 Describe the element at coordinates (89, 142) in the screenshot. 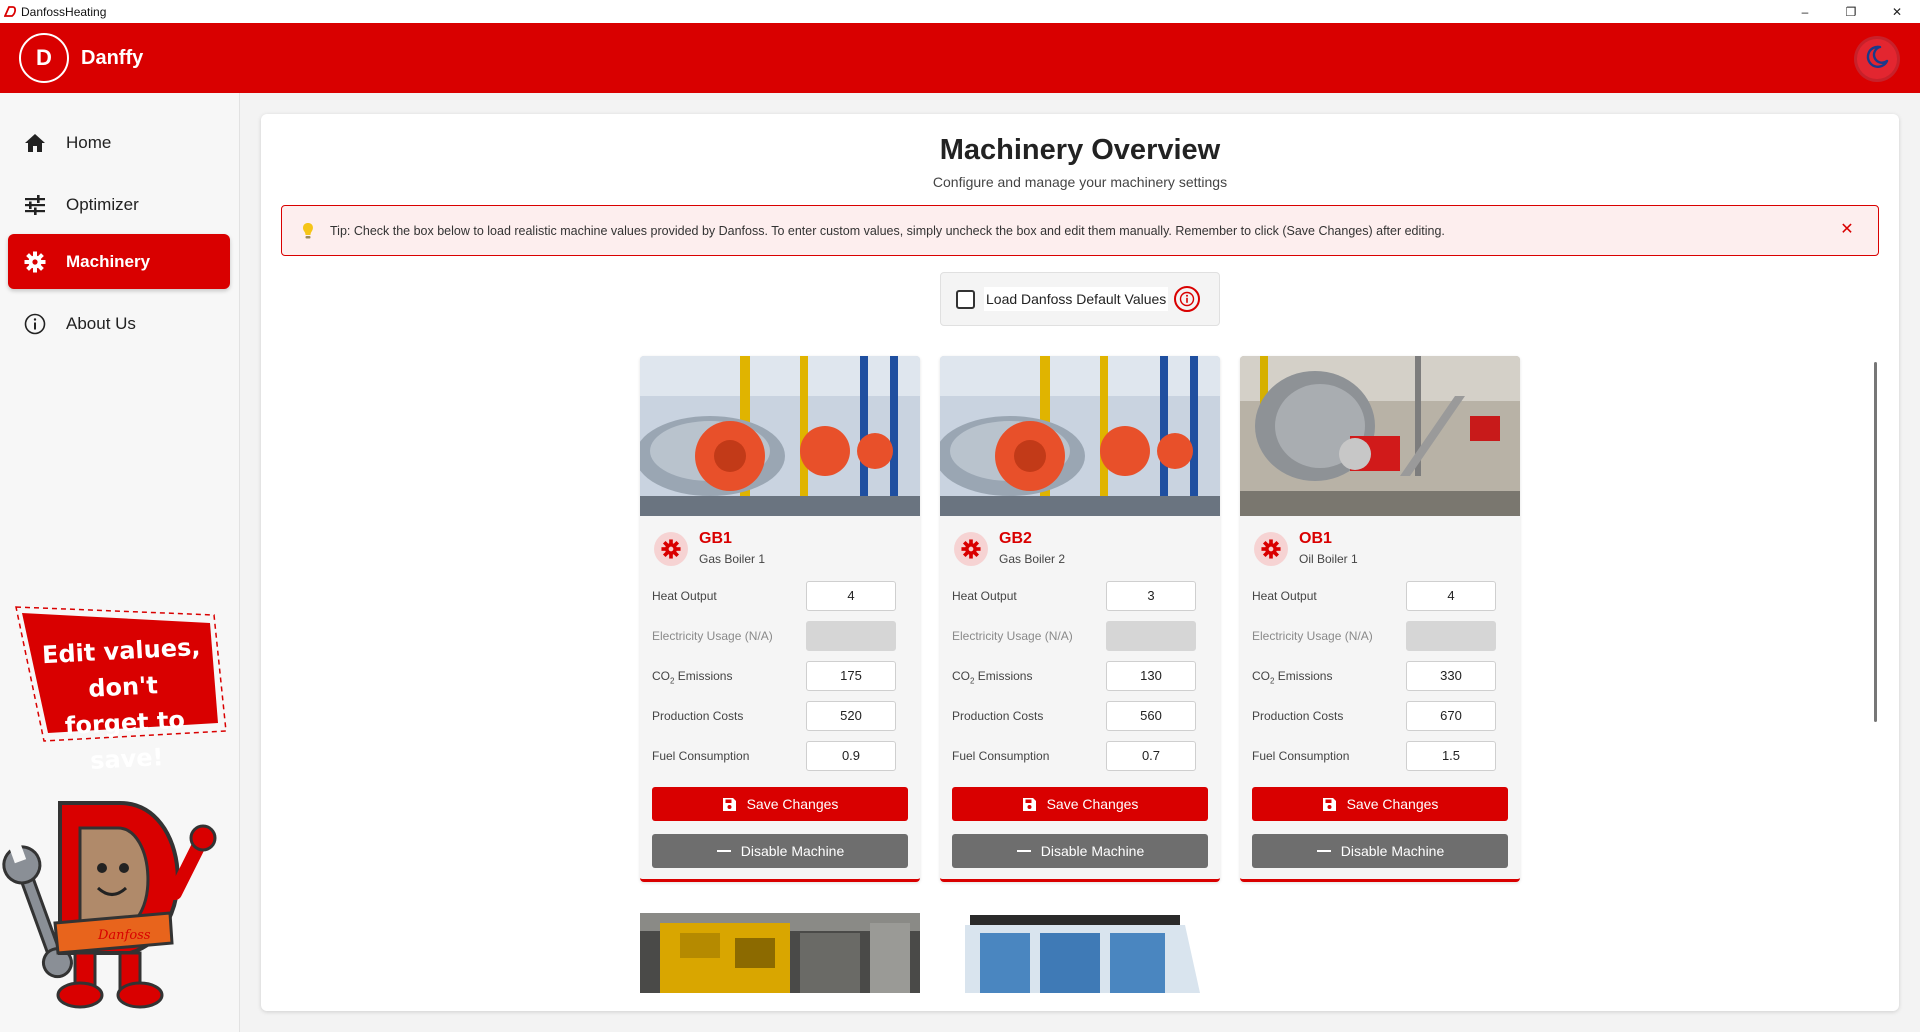

I see `sidebar-item-label: Home` at that location.